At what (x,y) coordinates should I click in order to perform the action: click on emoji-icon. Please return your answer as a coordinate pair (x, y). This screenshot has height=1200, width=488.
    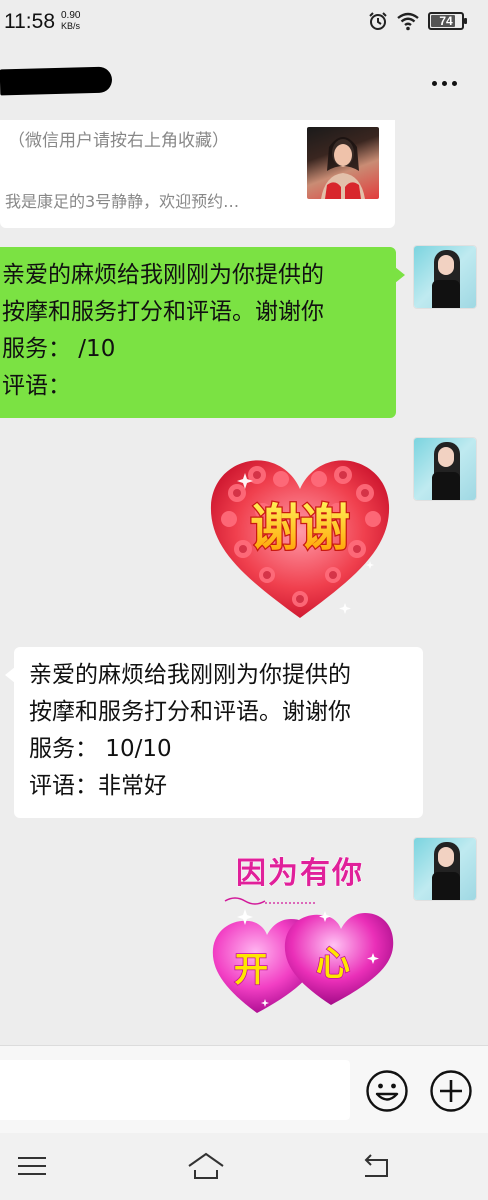
    Looking at the image, I should click on (387, 1091).